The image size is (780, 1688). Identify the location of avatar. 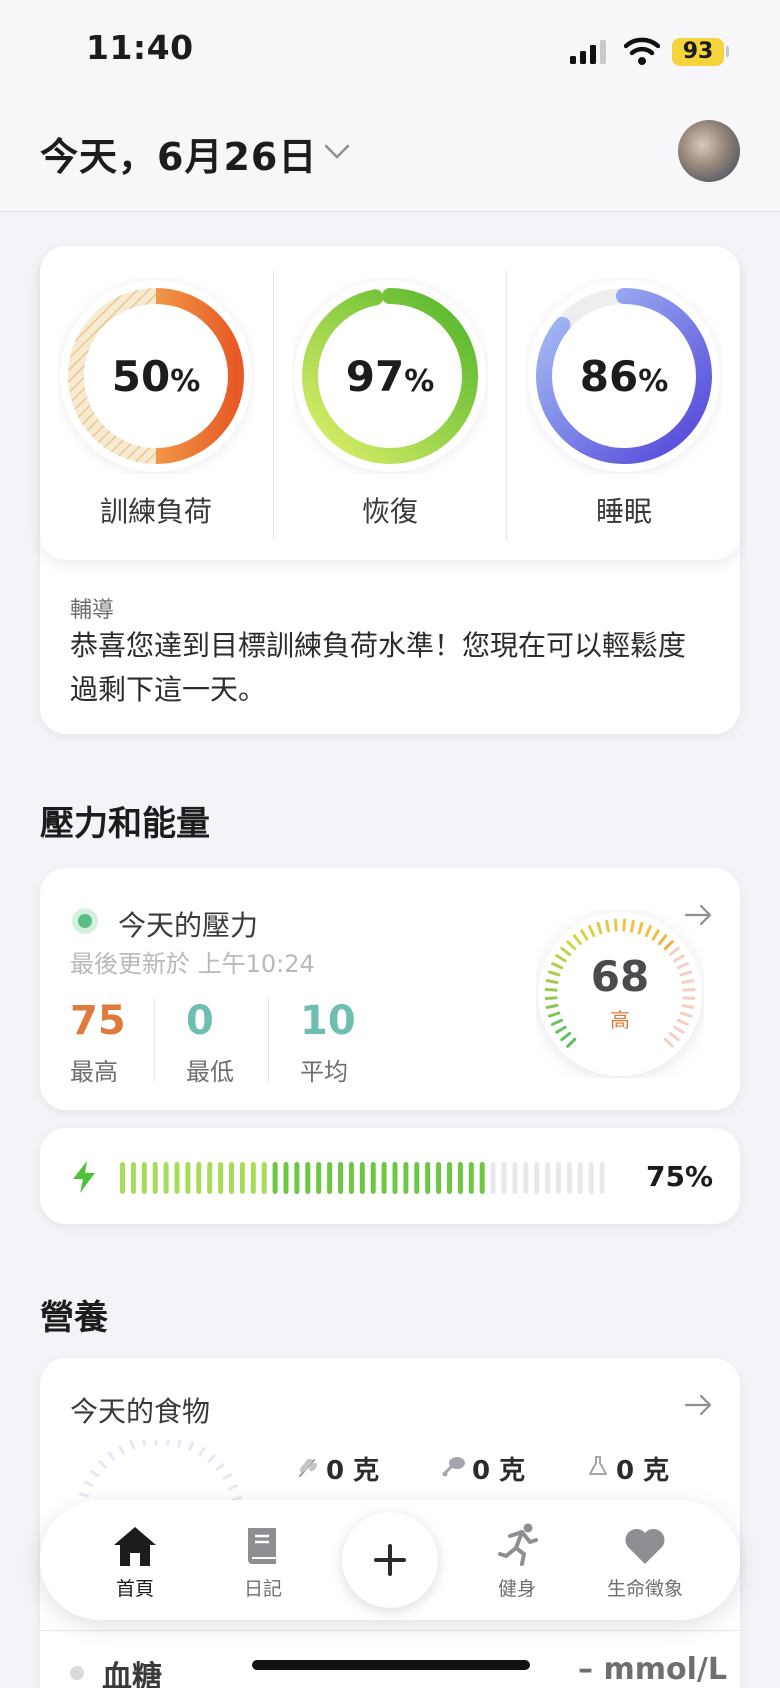
(709, 151).